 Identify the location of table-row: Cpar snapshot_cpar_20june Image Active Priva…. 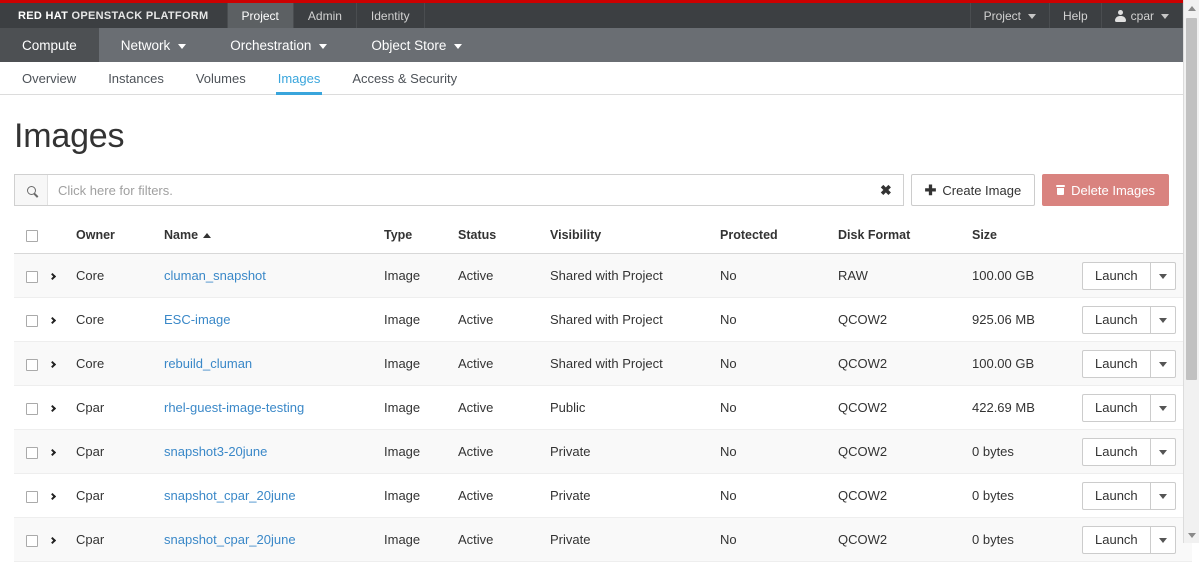
(603, 539).